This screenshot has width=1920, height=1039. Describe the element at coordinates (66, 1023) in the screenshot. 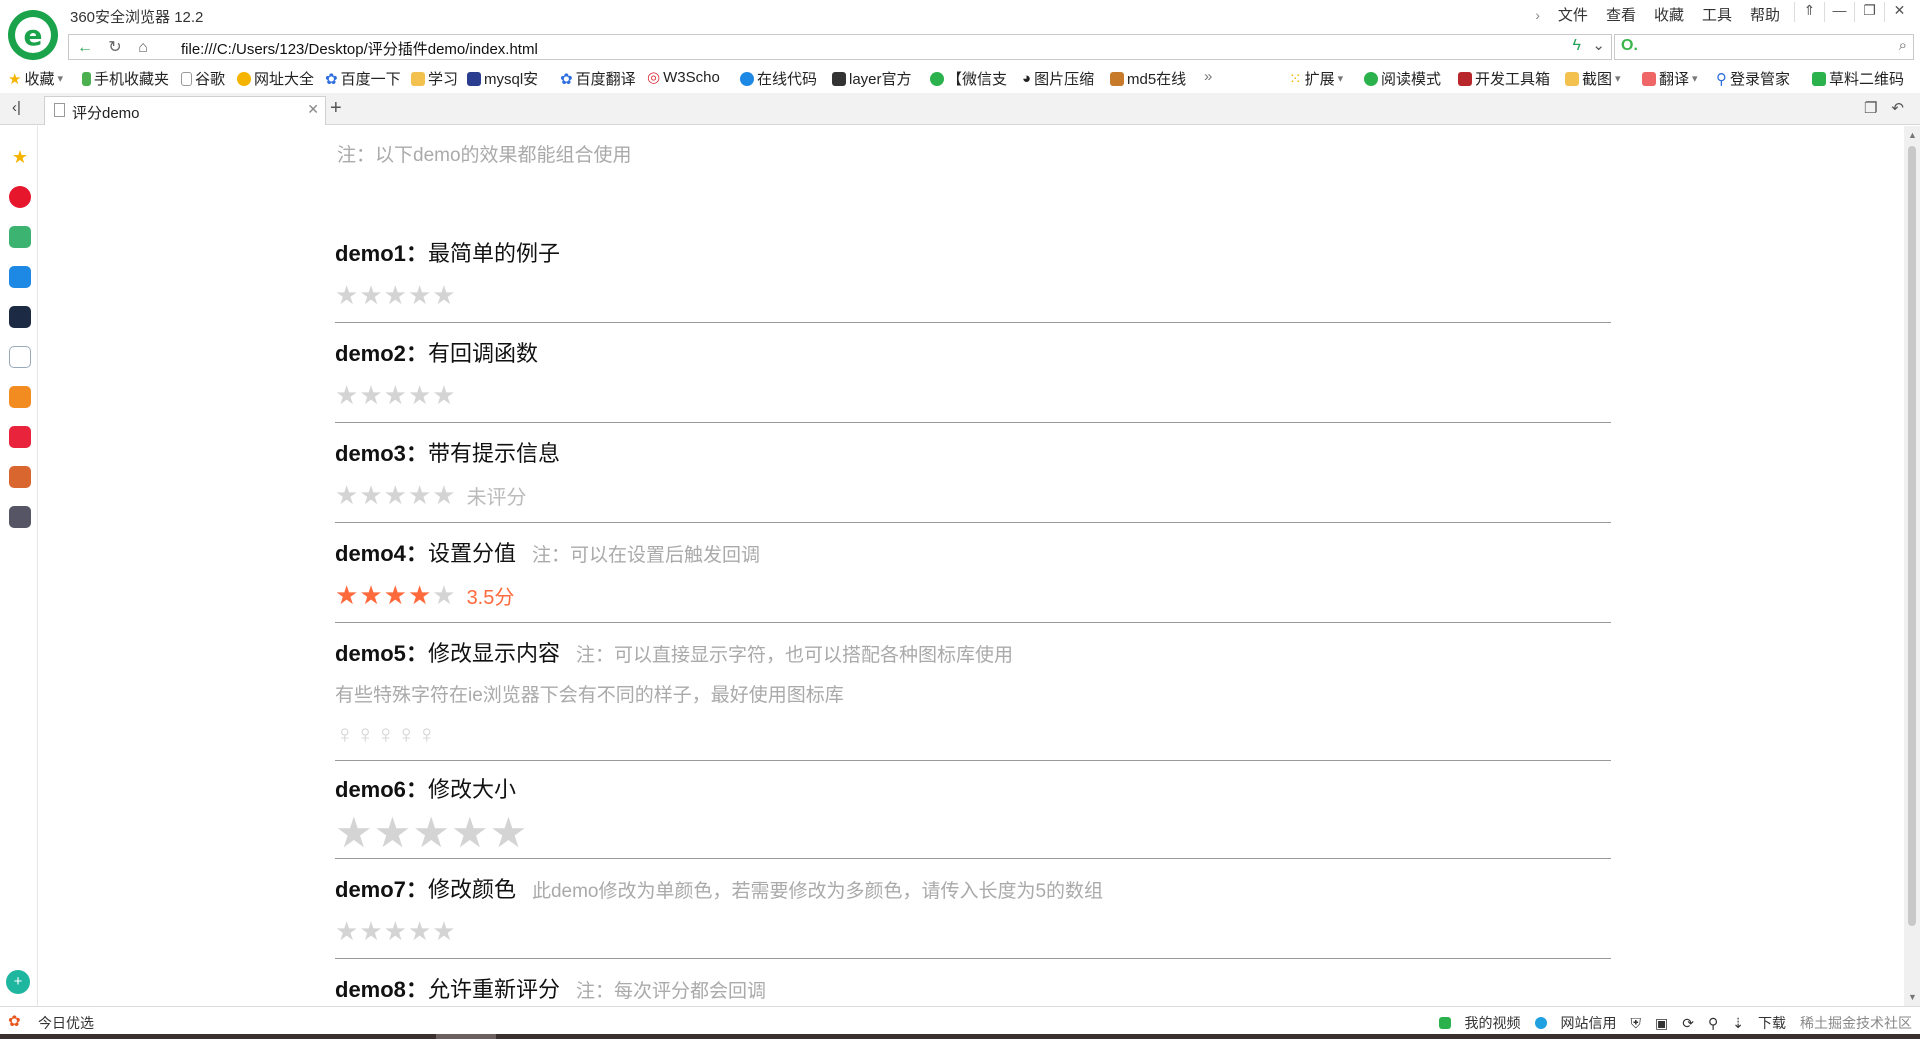

I see `today-picks: 今日优选` at that location.